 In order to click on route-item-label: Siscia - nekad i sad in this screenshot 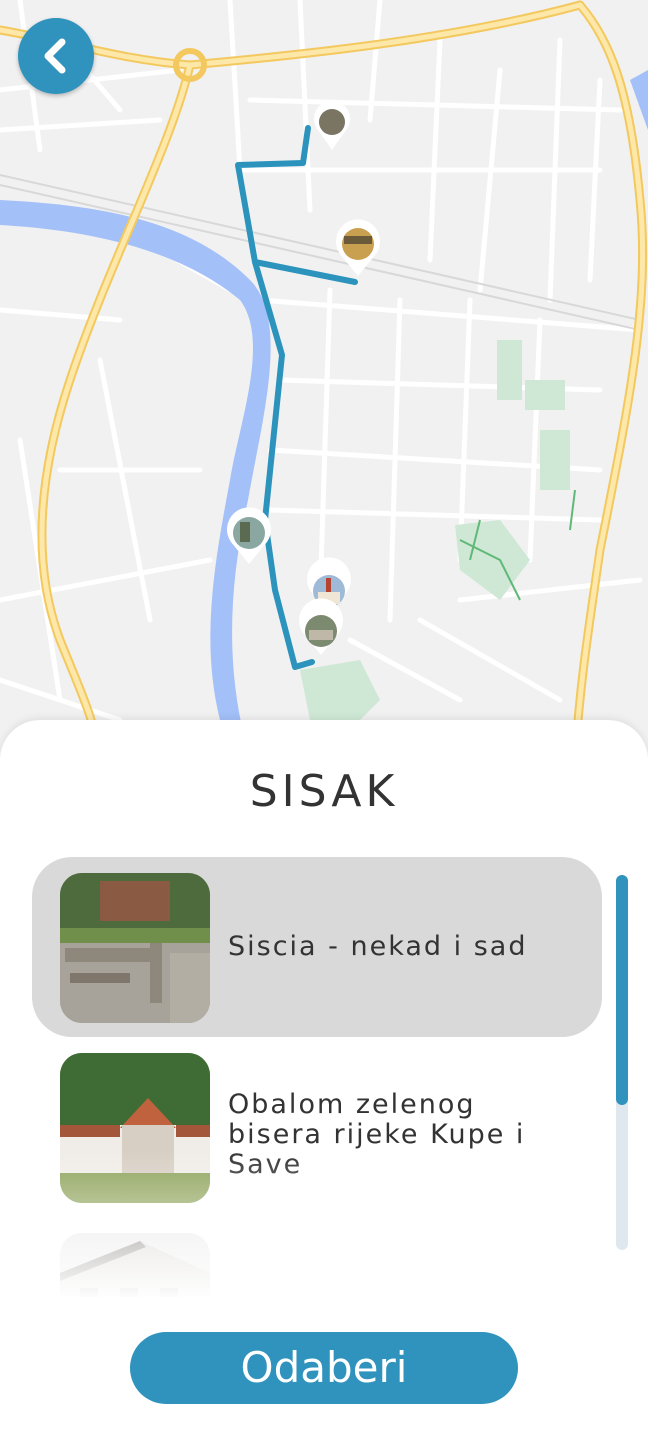, I will do `click(378, 946)`.